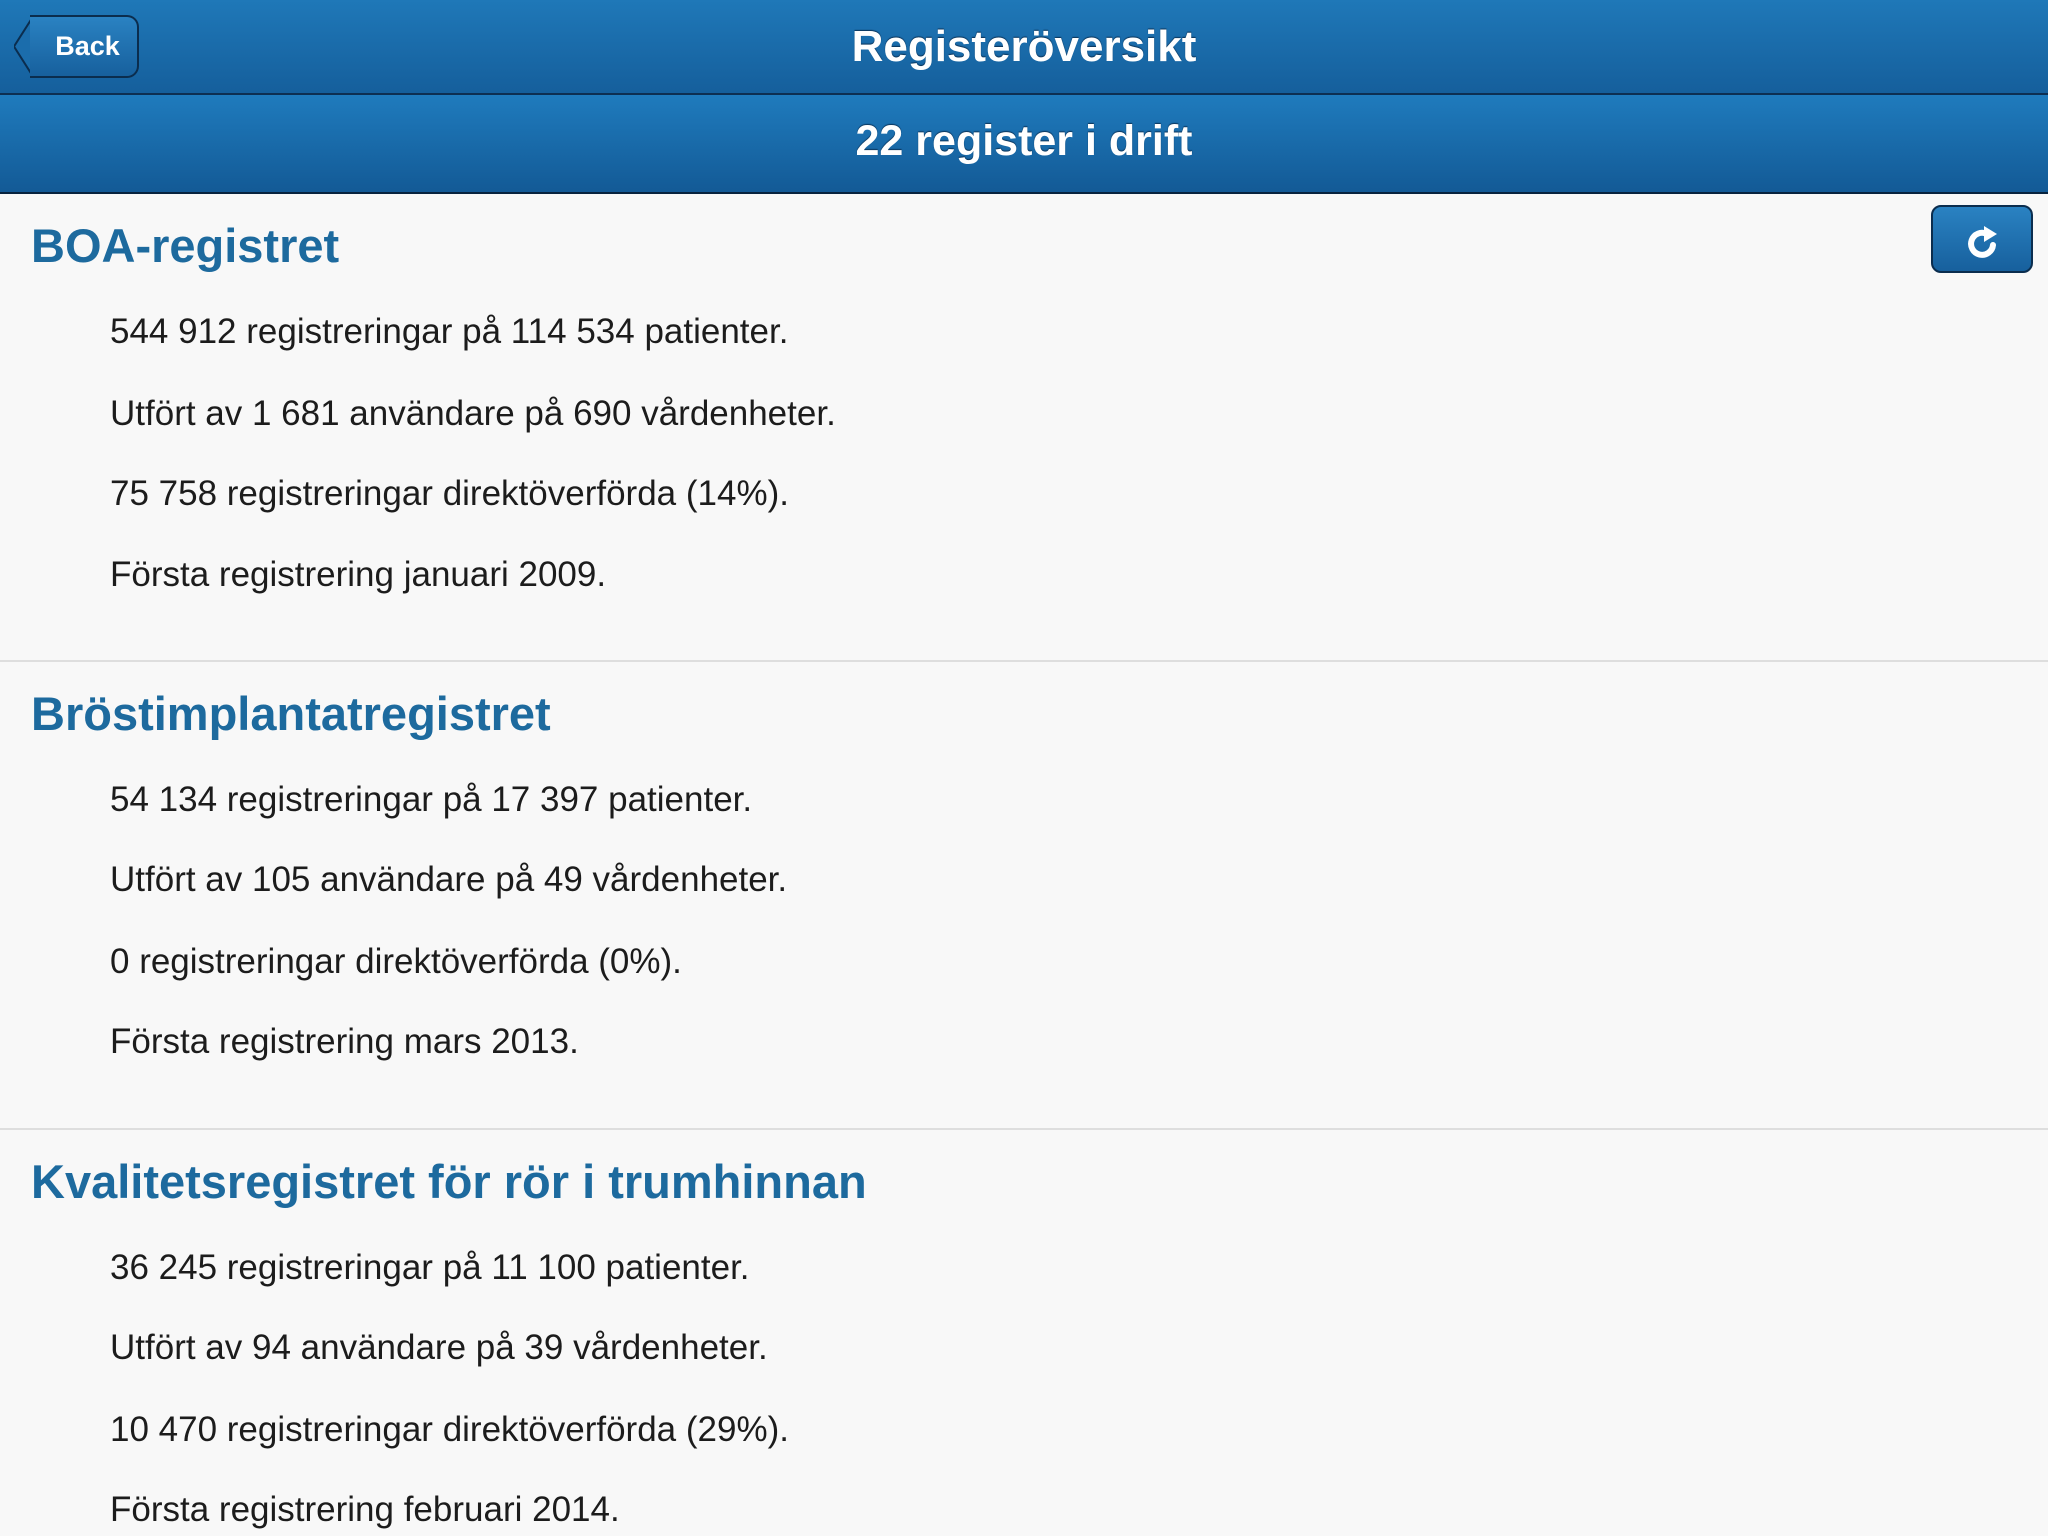  What do you see at coordinates (396, 961) in the screenshot?
I see `direct-transfer-stat: 0 registreringar direktöverförda (0%).` at bounding box center [396, 961].